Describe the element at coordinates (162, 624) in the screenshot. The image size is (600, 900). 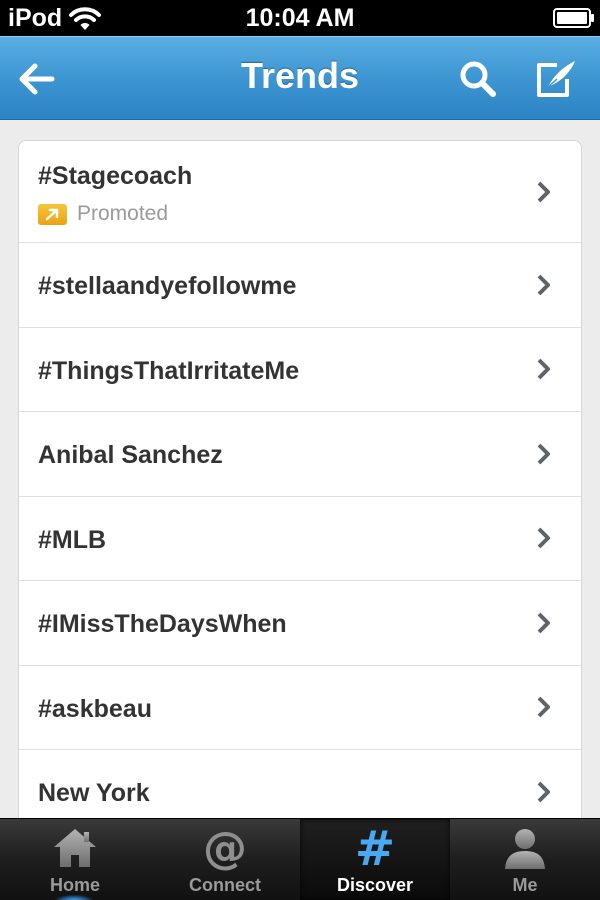
I see `trend-label: #IMissTheDaysWhen` at that location.